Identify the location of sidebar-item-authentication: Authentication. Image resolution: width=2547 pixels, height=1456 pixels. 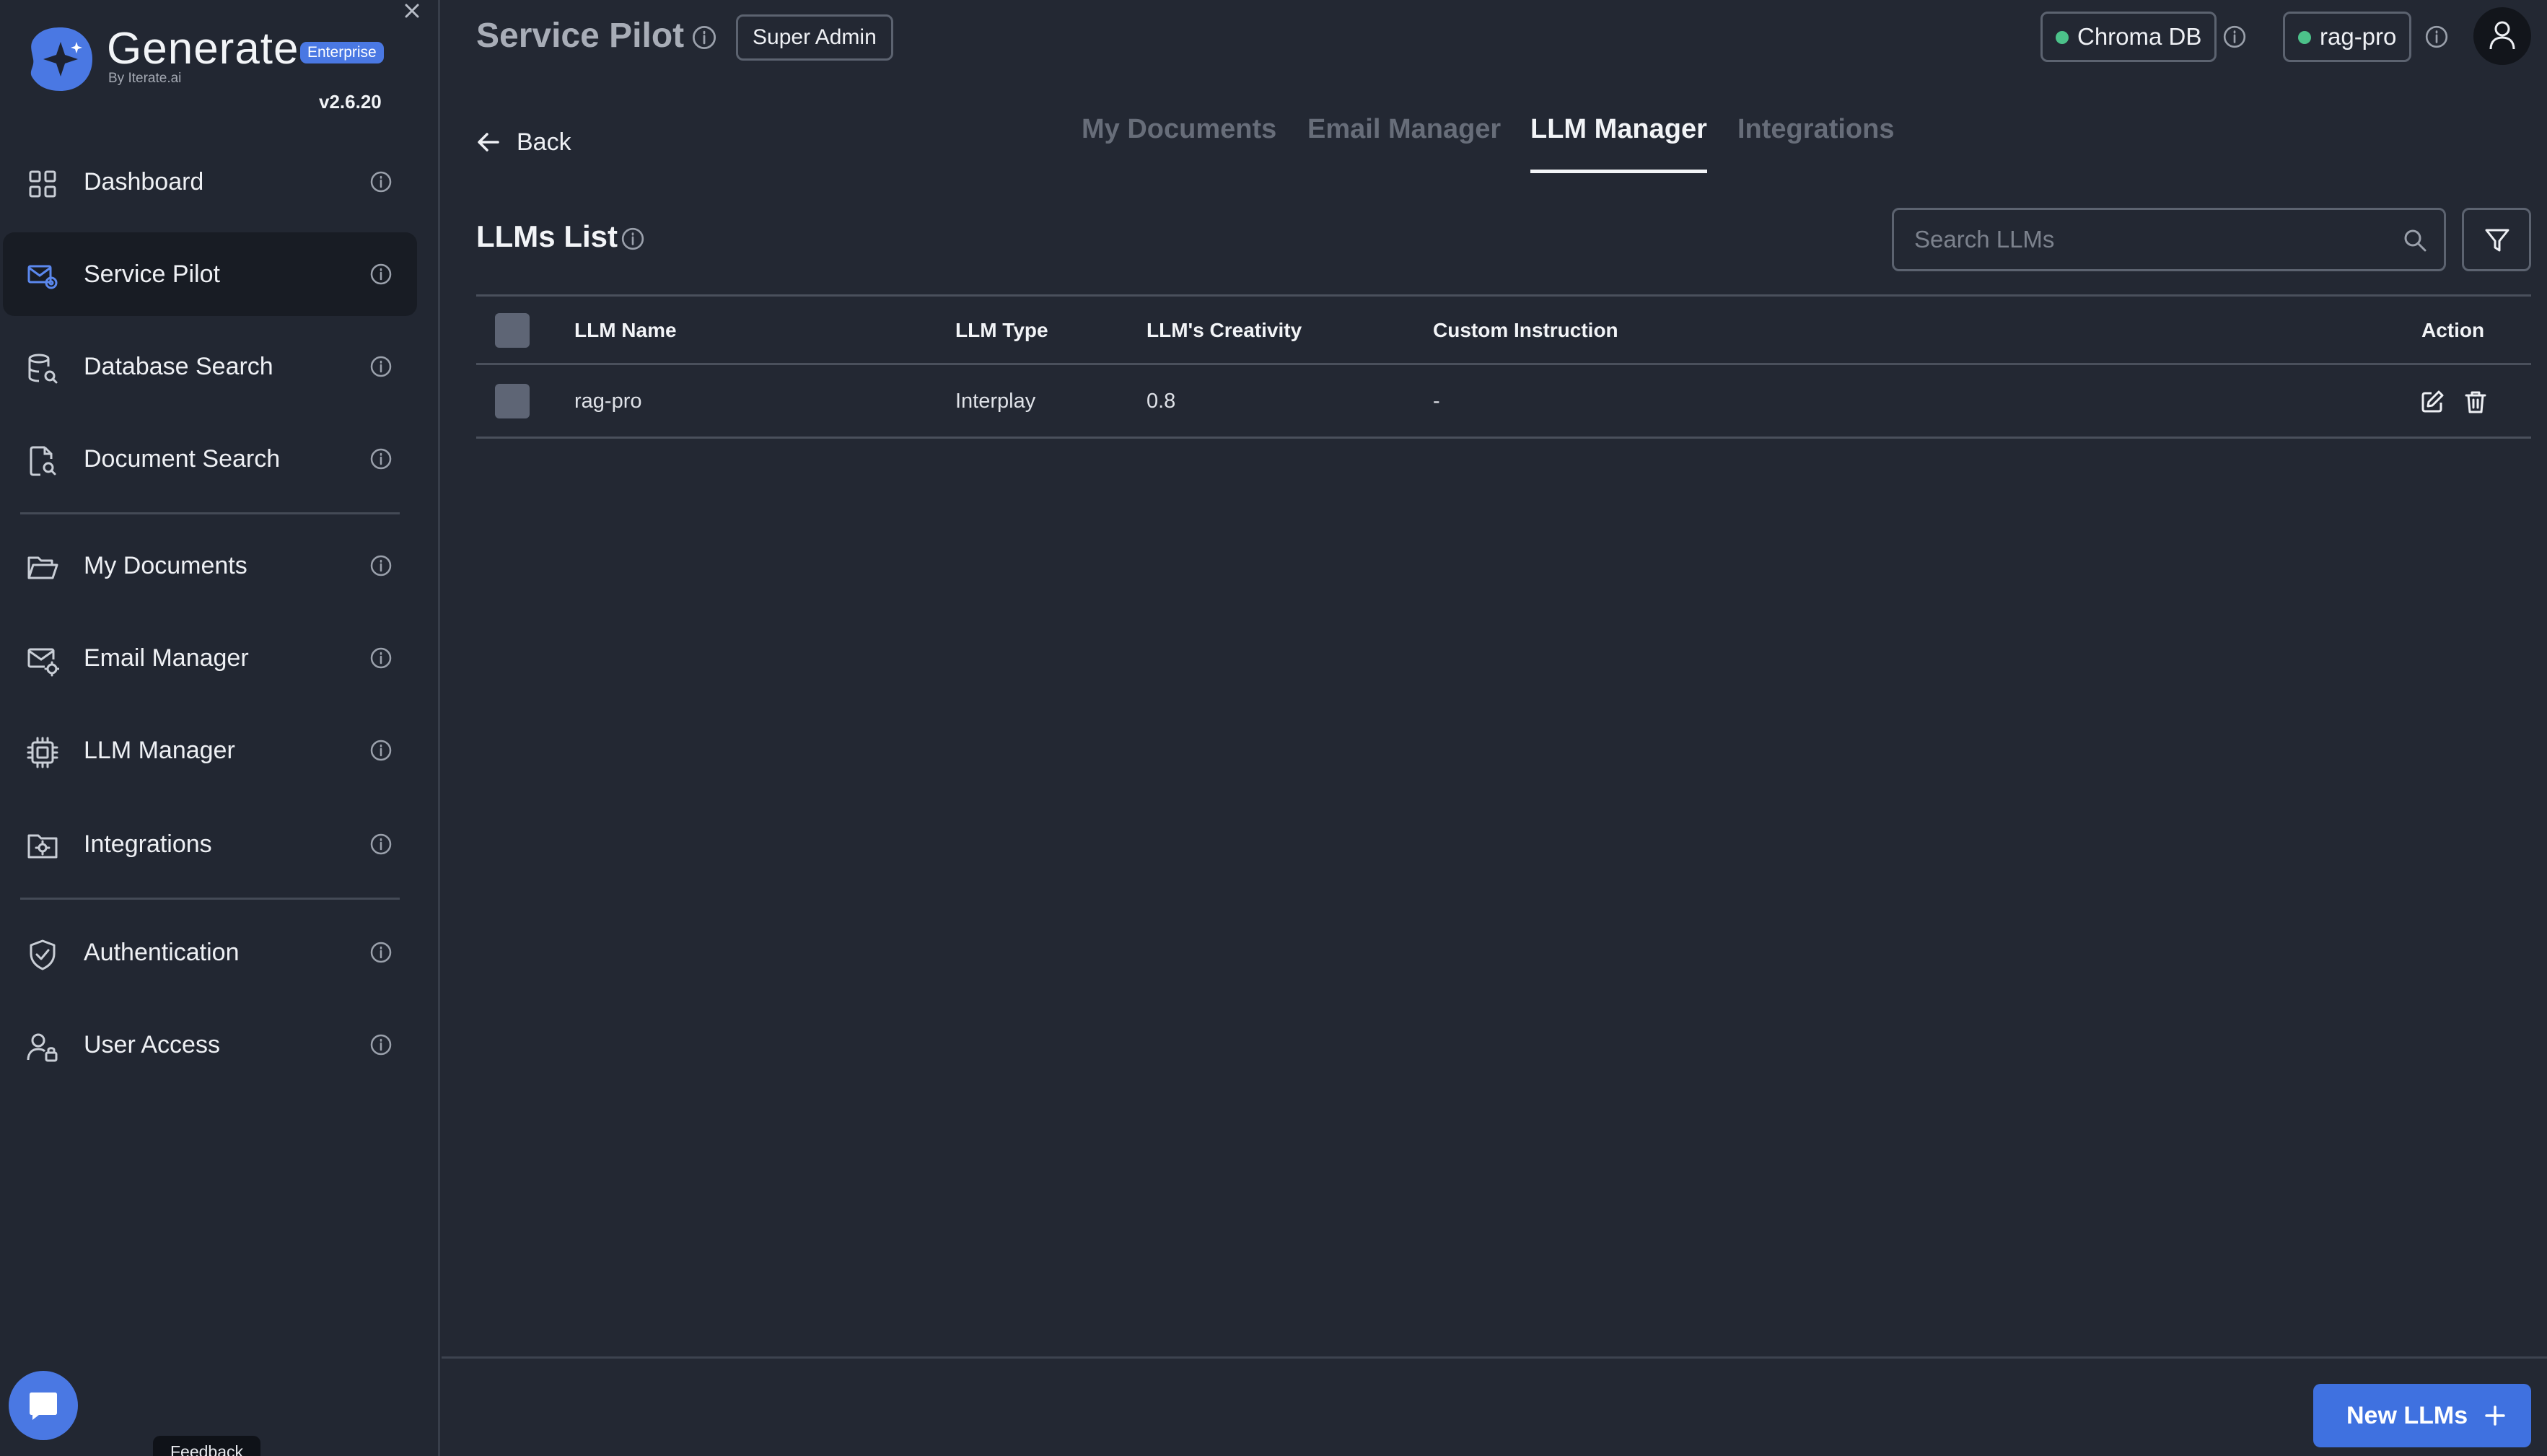
(210, 953).